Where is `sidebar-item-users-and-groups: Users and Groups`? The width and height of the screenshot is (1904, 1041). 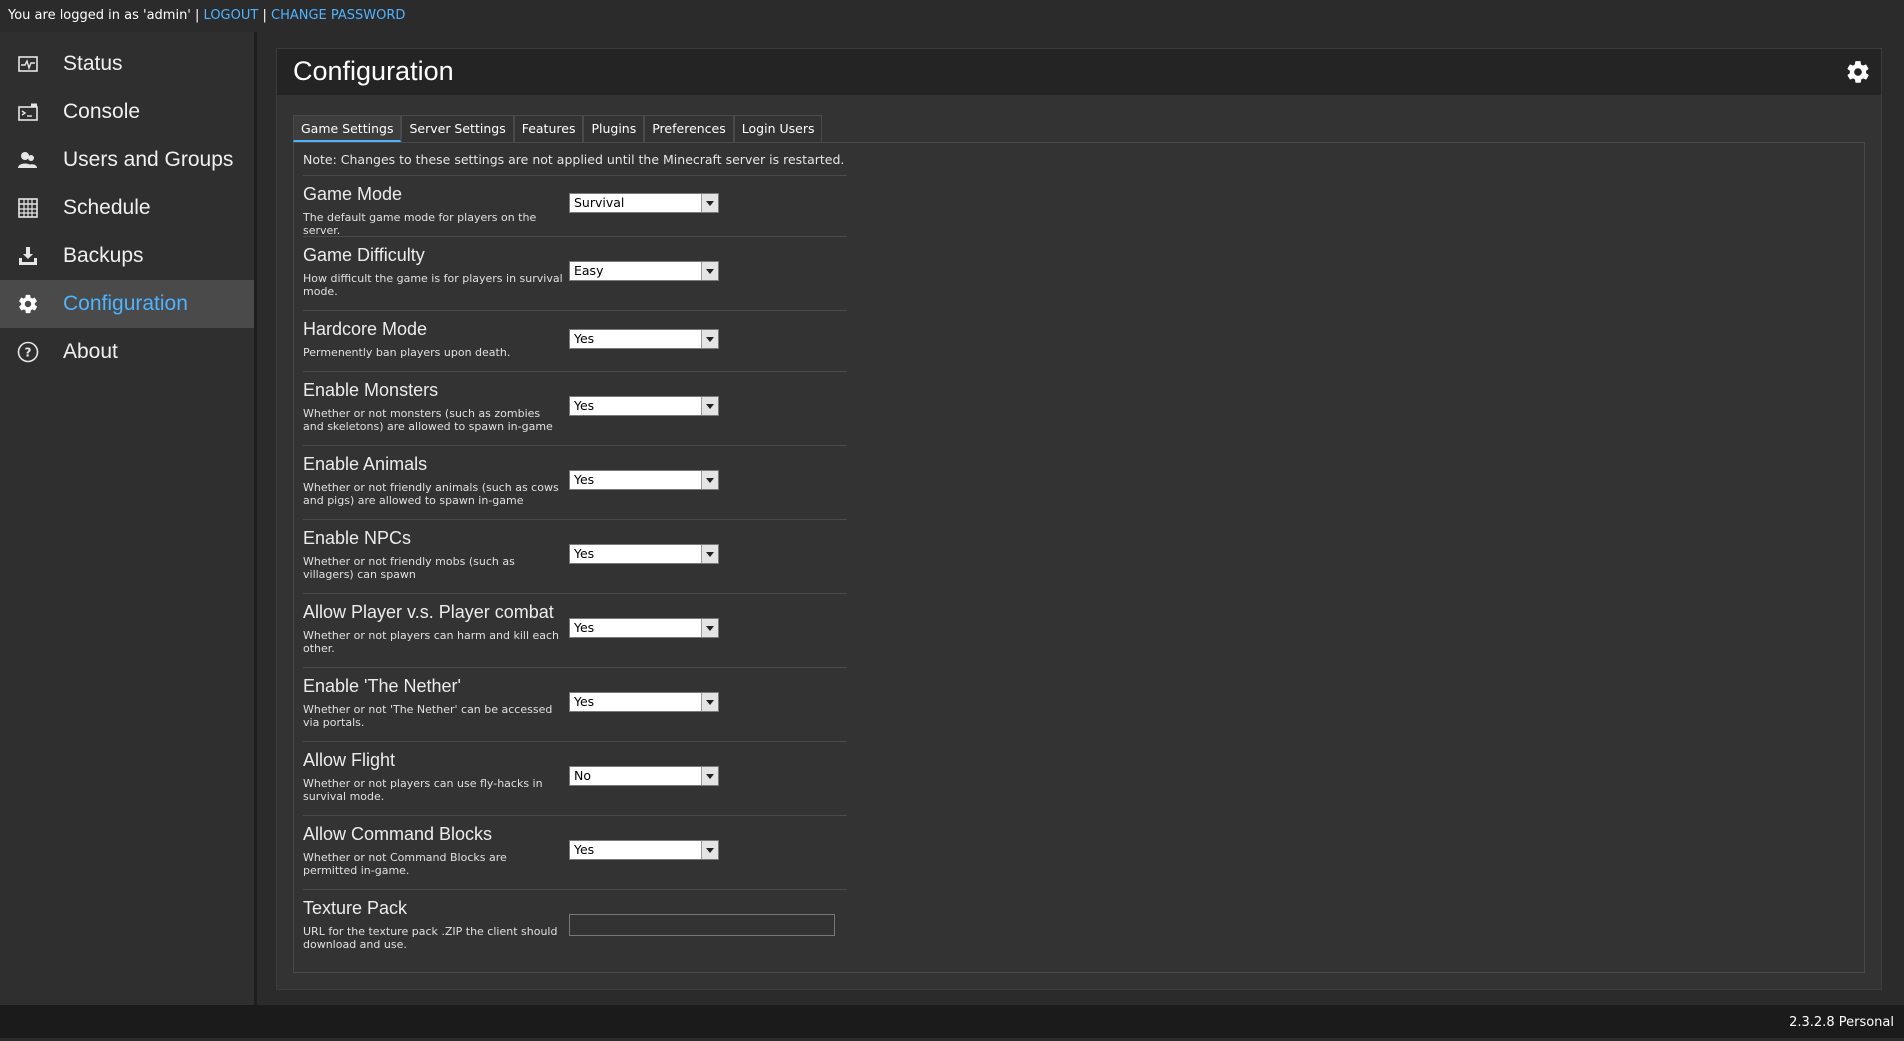
sidebar-item-users-and-groups: Users and Groups is located at coordinates (127, 160).